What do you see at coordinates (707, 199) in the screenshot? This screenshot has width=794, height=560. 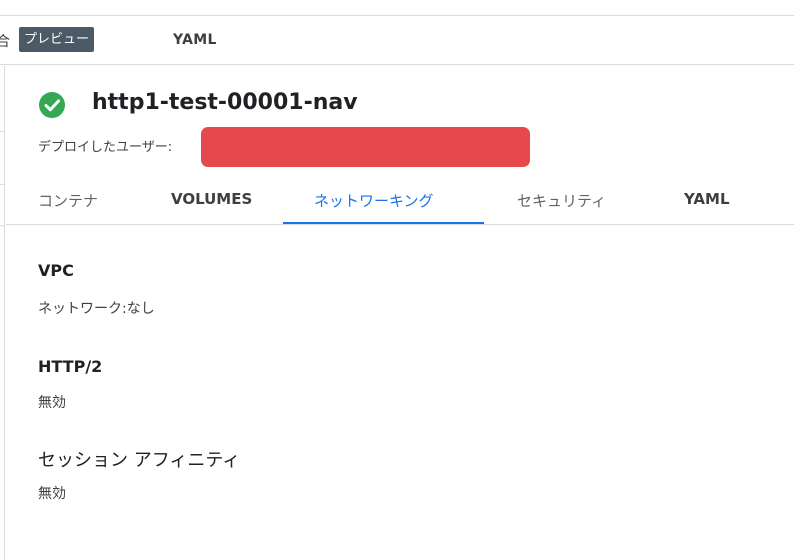 I see `tab-yaml: YAML` at bounding box center [707, 199].